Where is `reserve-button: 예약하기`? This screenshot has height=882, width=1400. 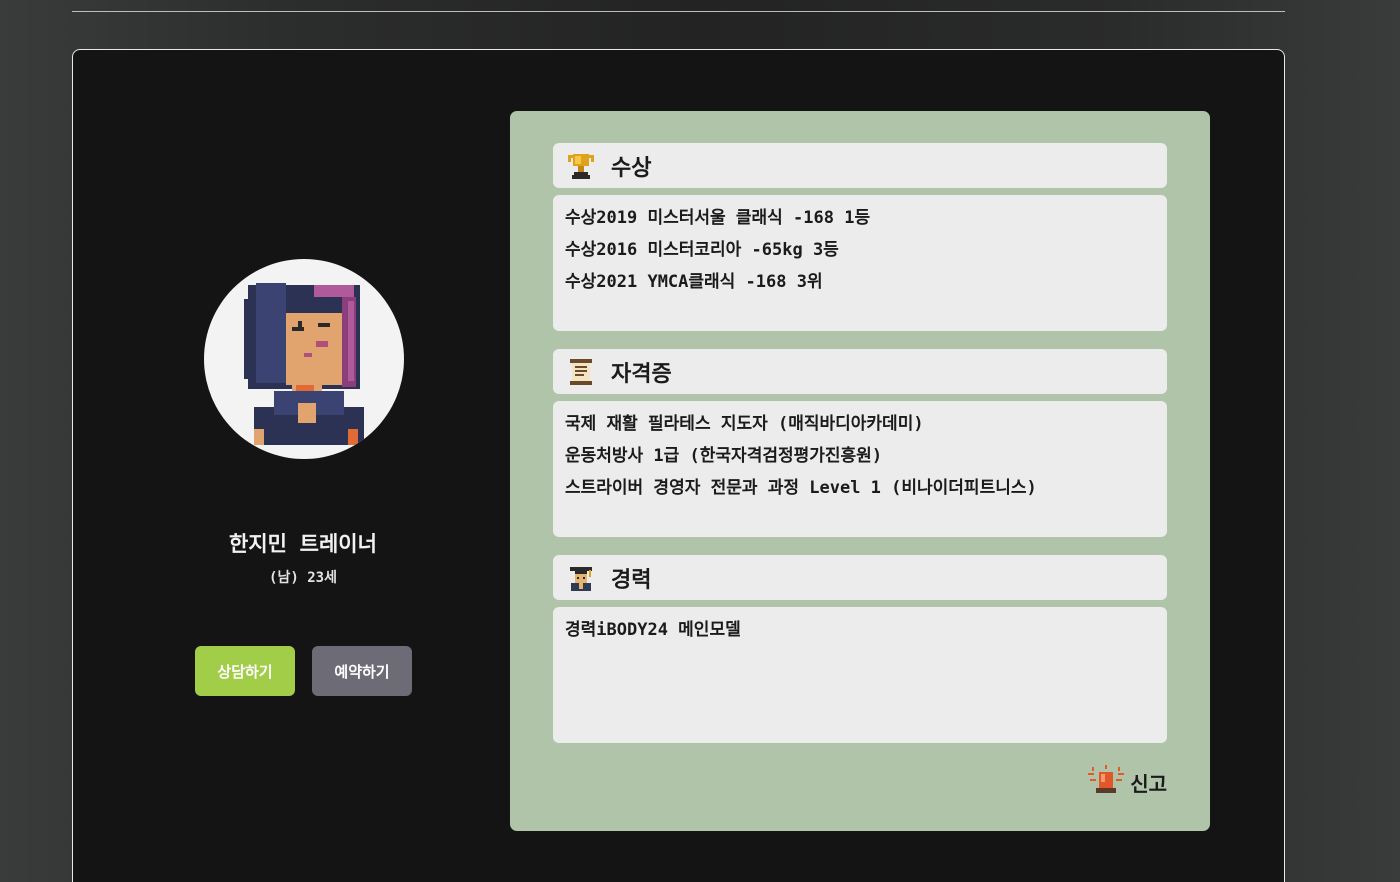
reserve-button: 예약하기 is located at coordinates (362, 671).